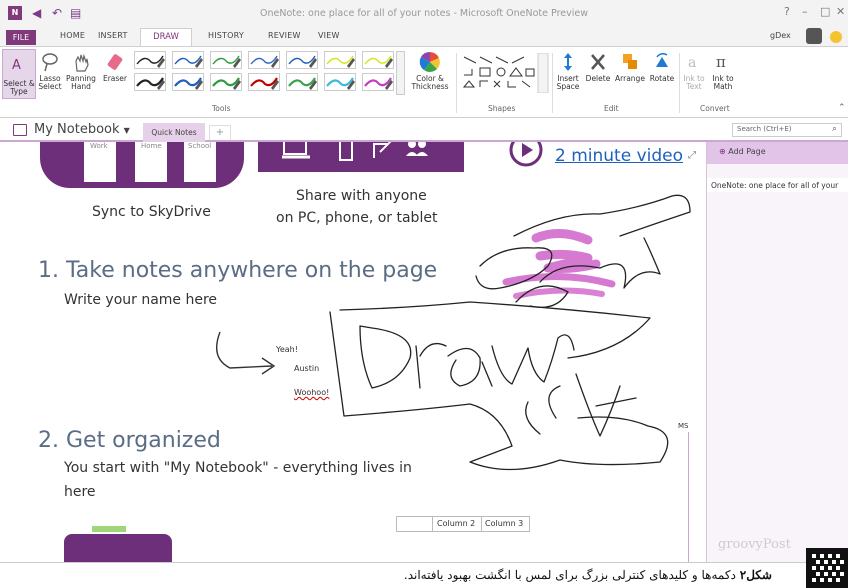  What do you see at coordinates (329, 35) in the screenshot?
I see `tab-view: VIEW` at bounding box center [329, 35].